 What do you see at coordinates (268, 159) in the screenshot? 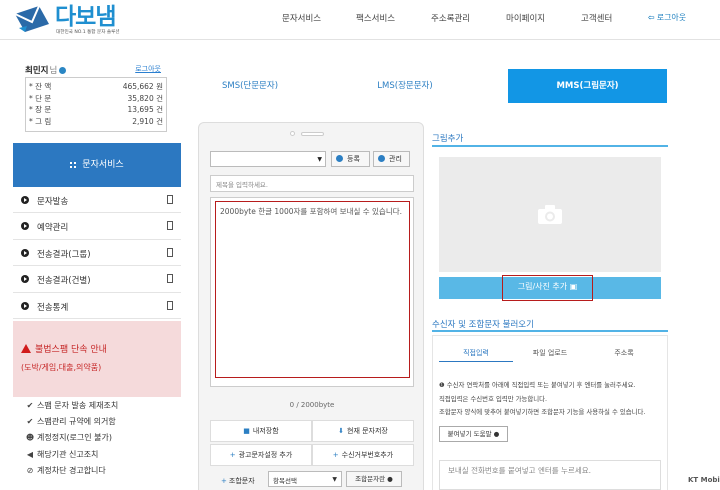
I see `saved-message-select: ▼` at bounding box center [268, 159].